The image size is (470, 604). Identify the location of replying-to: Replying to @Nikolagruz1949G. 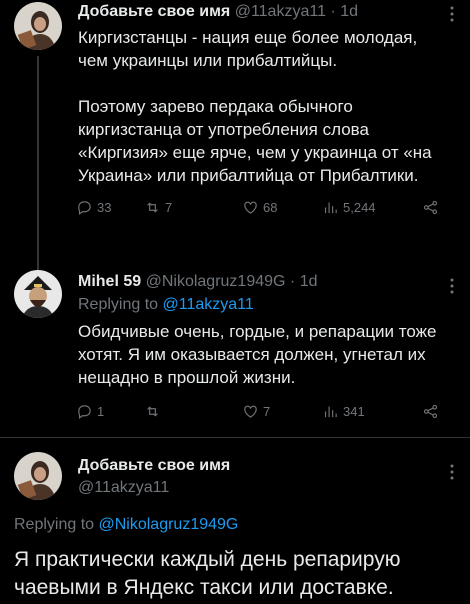
(235, 522).